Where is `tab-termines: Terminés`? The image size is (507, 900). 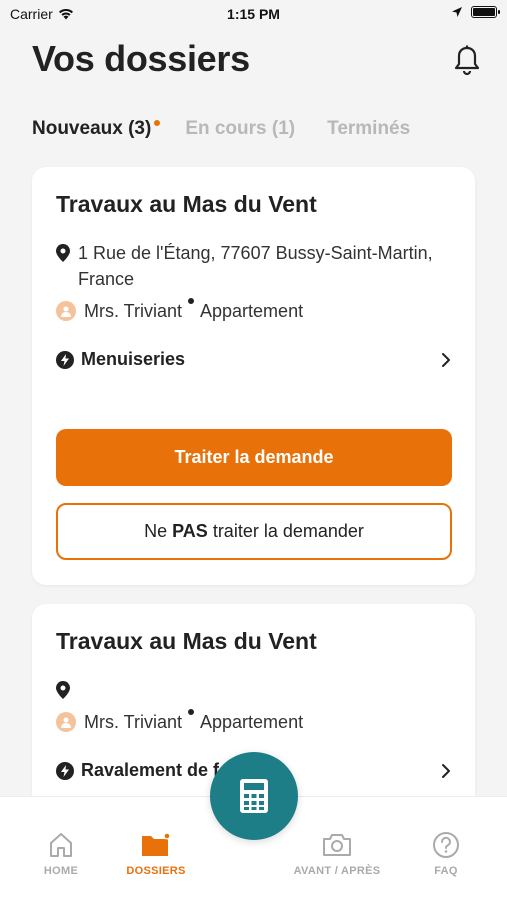
tab-termines: Terminés is located at coordinates (368, 129).